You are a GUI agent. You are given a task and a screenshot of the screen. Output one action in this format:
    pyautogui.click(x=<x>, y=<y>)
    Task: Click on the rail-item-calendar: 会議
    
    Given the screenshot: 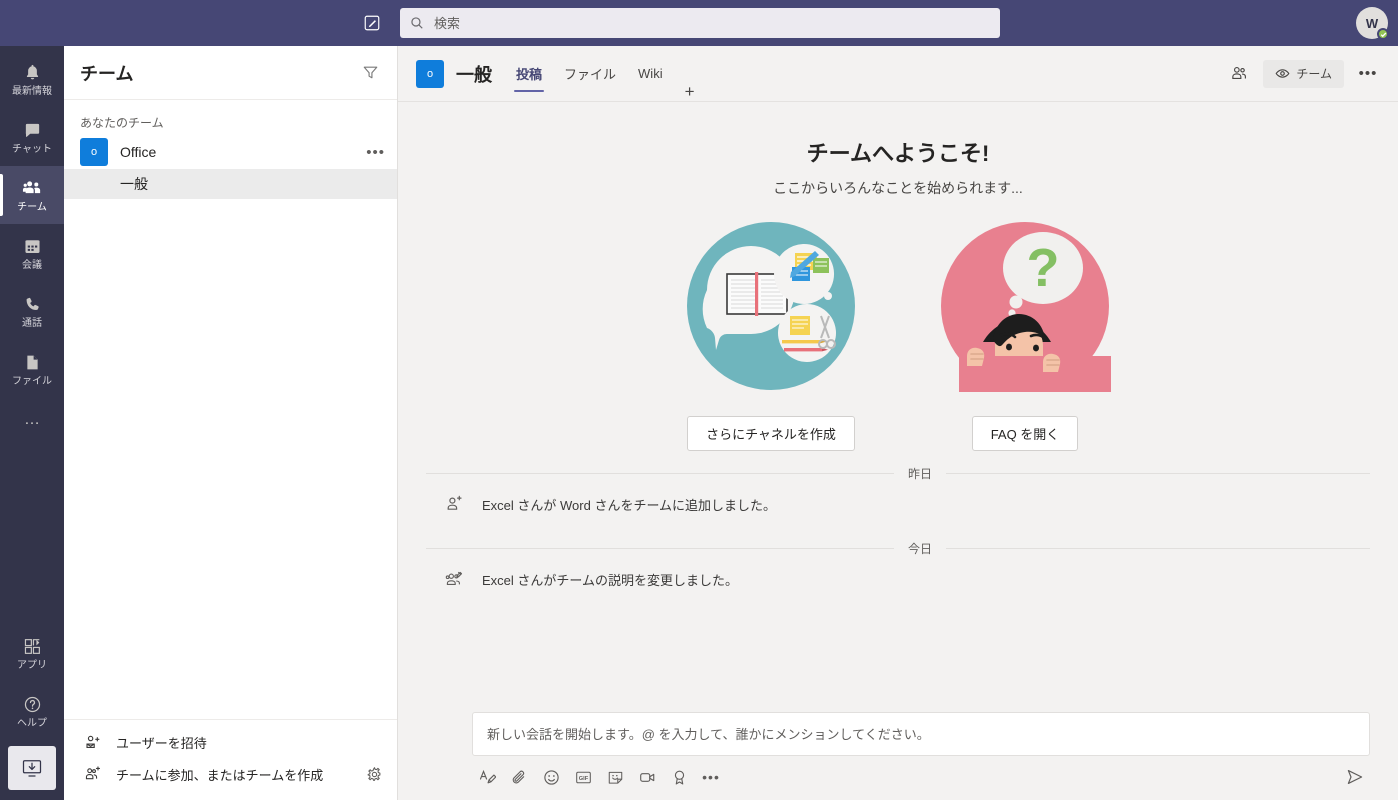 What is the action you would take?
    pyautogui.click(x=32, y=253)
    